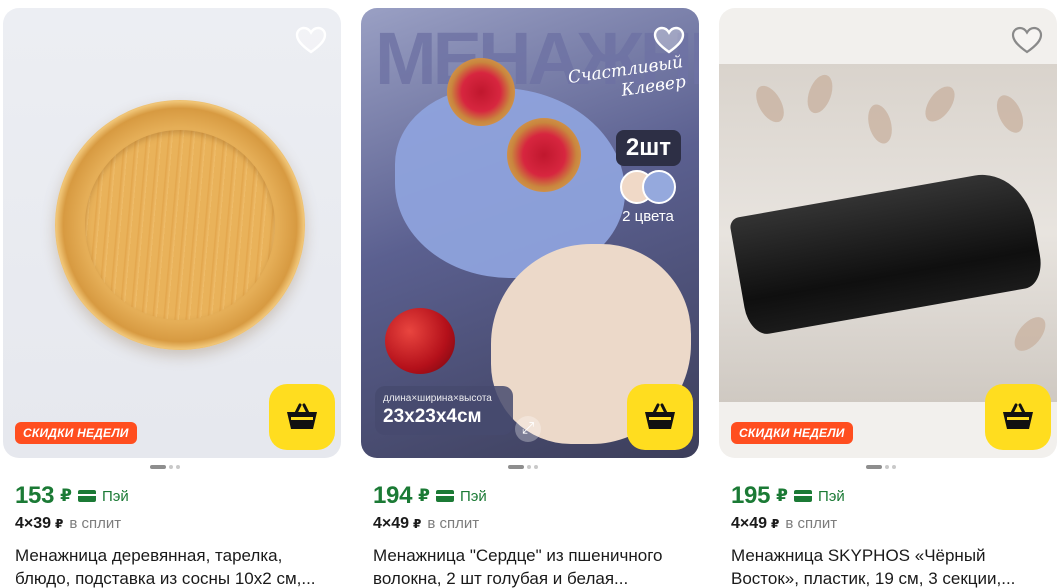 Image resolution: width=1062 pixels, height=588 pixels. What do you see at coordinates (648, 187) in the screenshot?
I see `color-swatches` at bounding box center [648, 187].